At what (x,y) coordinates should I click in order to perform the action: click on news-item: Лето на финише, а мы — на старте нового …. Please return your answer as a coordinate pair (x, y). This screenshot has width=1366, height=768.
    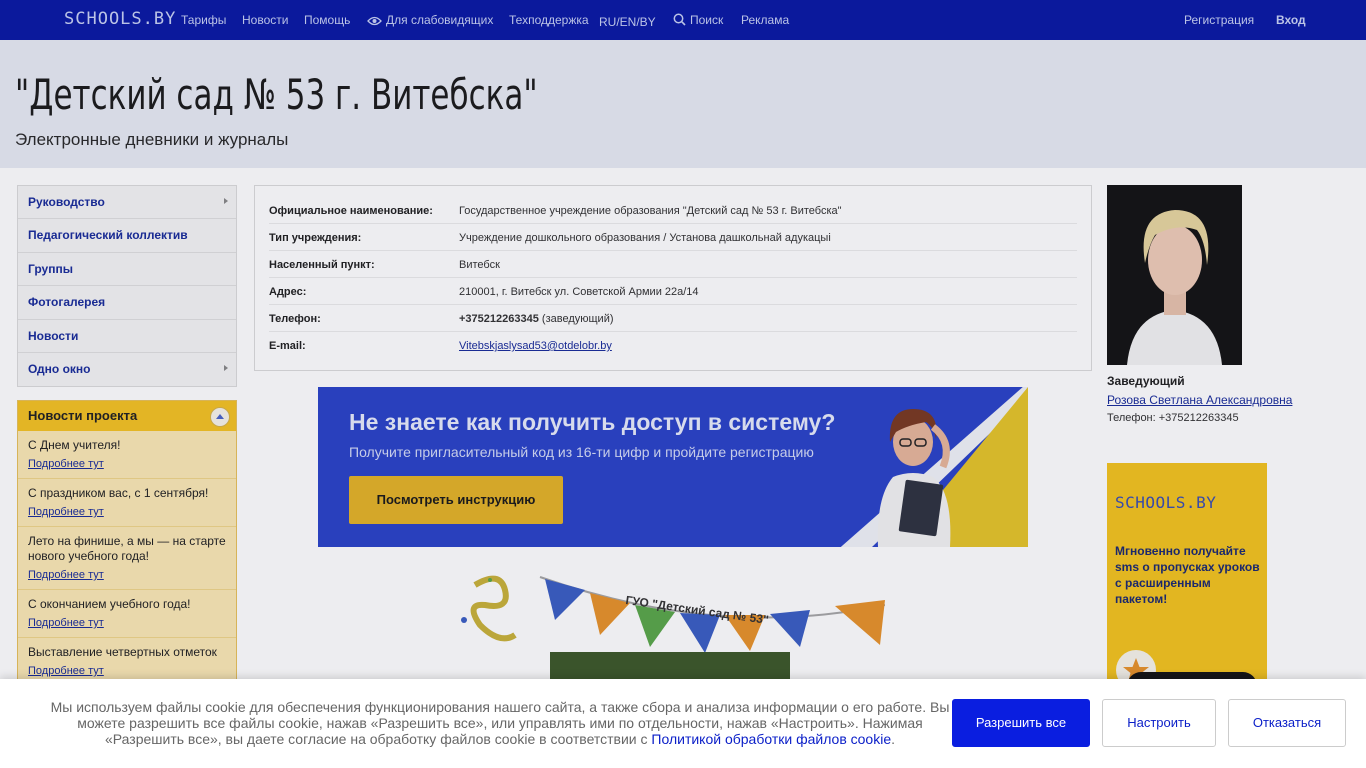
    Looking at the image, I should click on (127, 558).